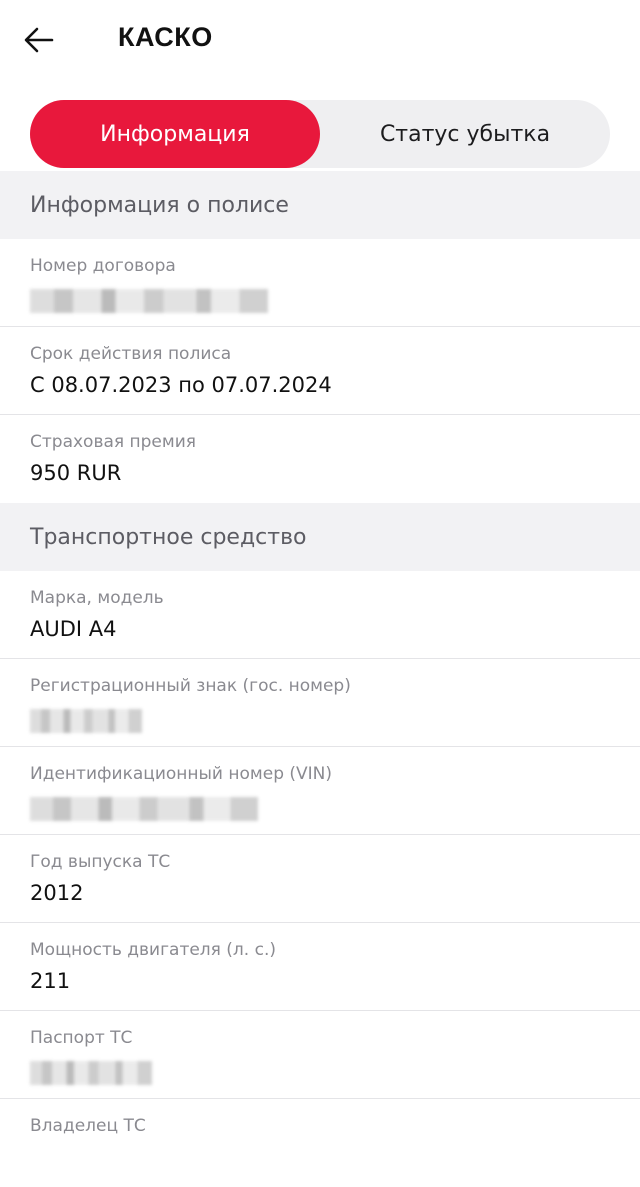  What do you see at coordinates (320, 703) in the screenshot?
I see `row-registration-plate: Регистрационный знак (гос. номер)` at bounding box center [320, 703].